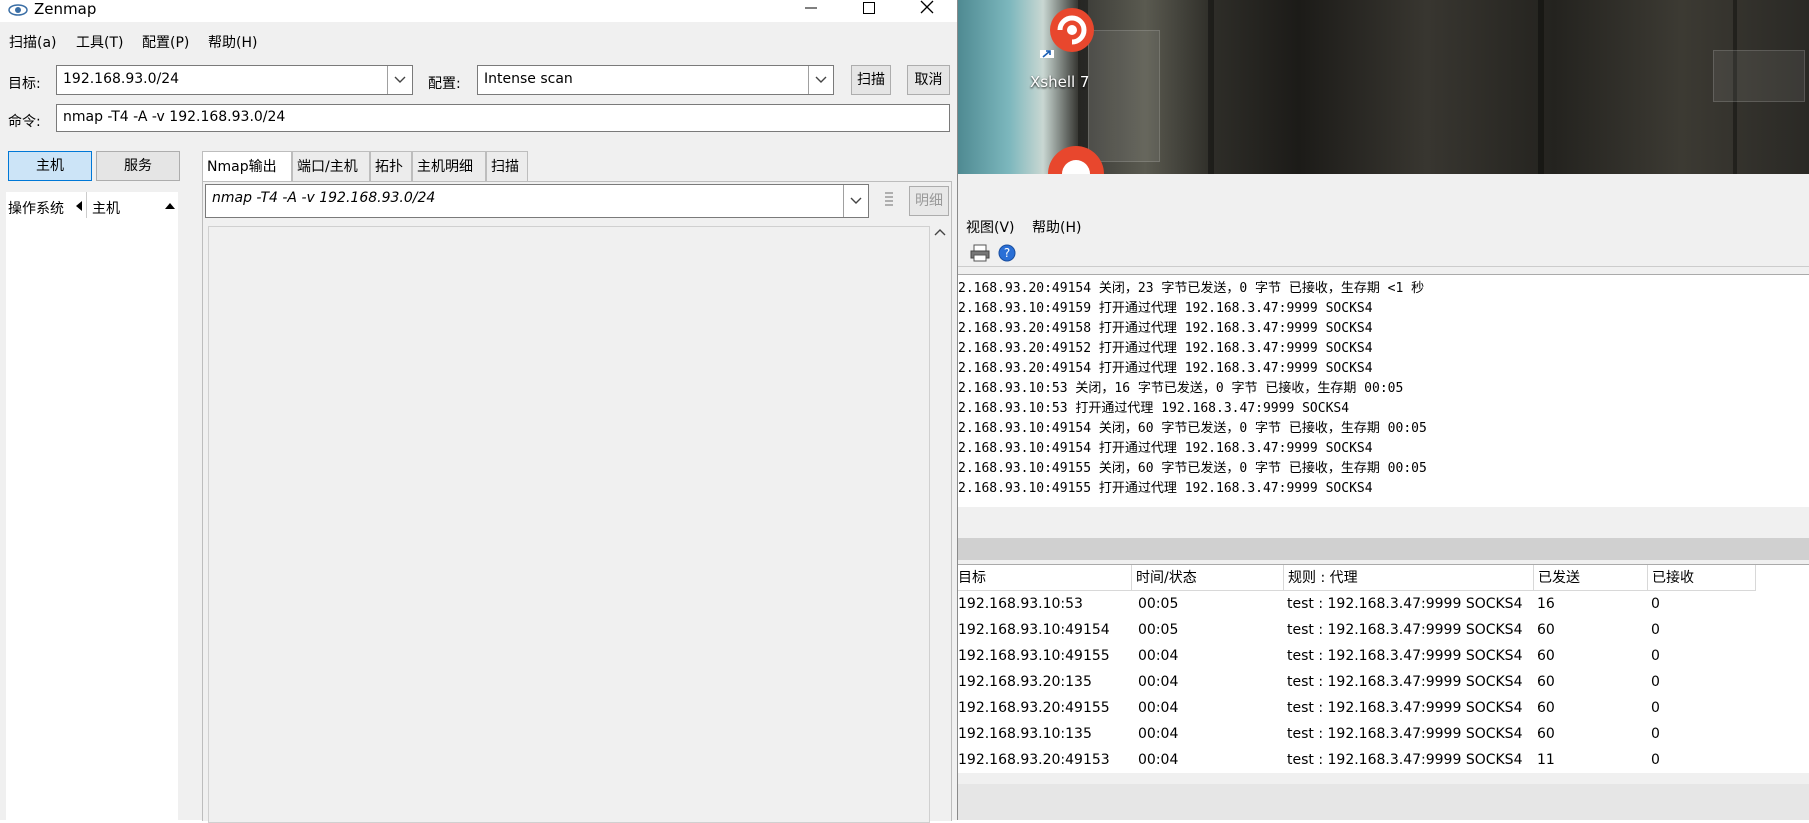 The width and height of the screenshot is (1809, 823). What do you see at coordinates (449, 166) in the screenshot?
I see `tab-host-details: 主机明细` at bounding box center [449, 166].